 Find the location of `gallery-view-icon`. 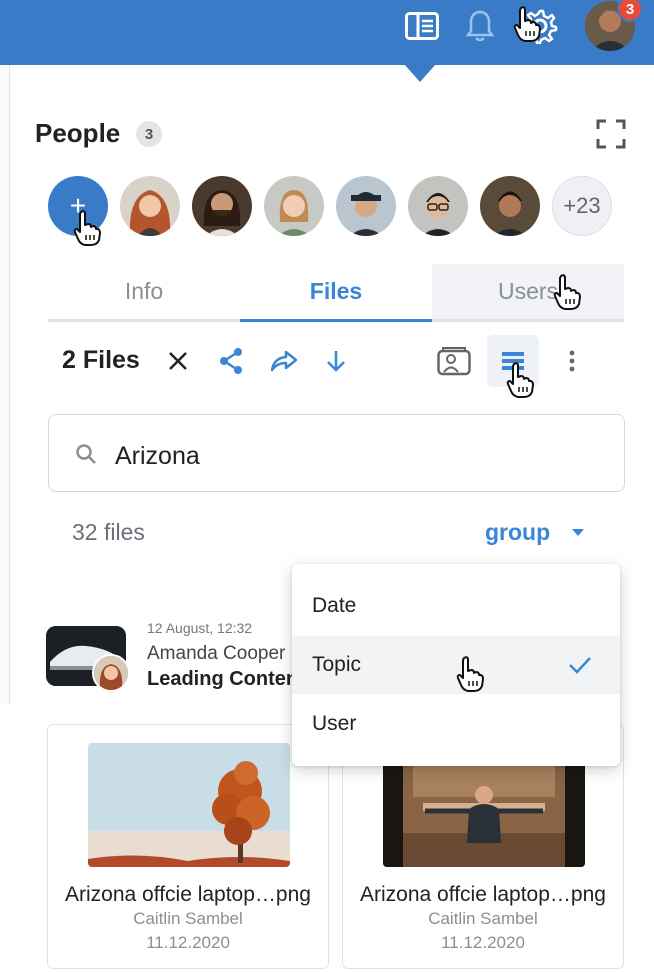

gallery-view-icon is located at coordinates (454, 361).